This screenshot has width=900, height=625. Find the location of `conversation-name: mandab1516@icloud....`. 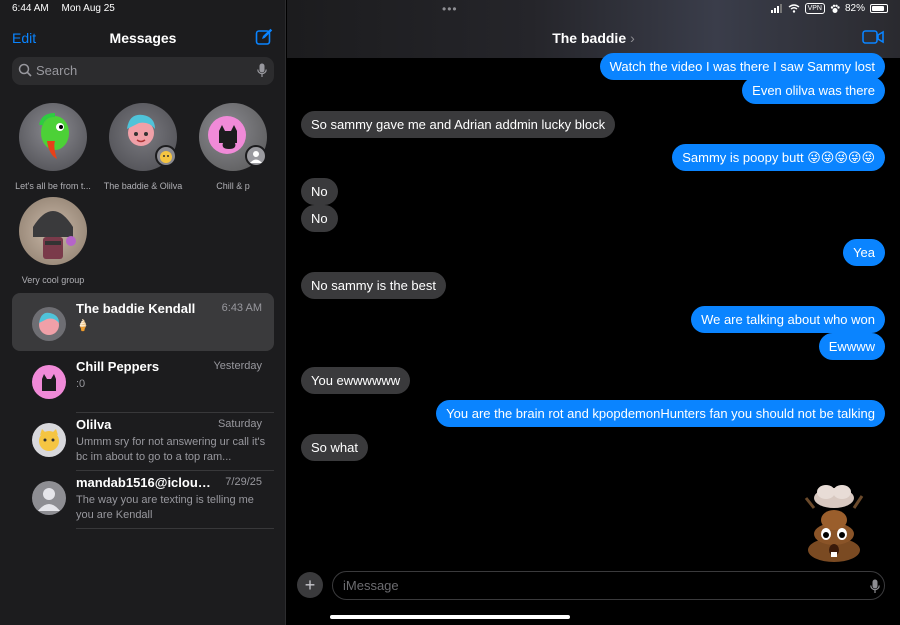

conversation-name: mandab1516@icloud.... is located at coordinates (146, 482).